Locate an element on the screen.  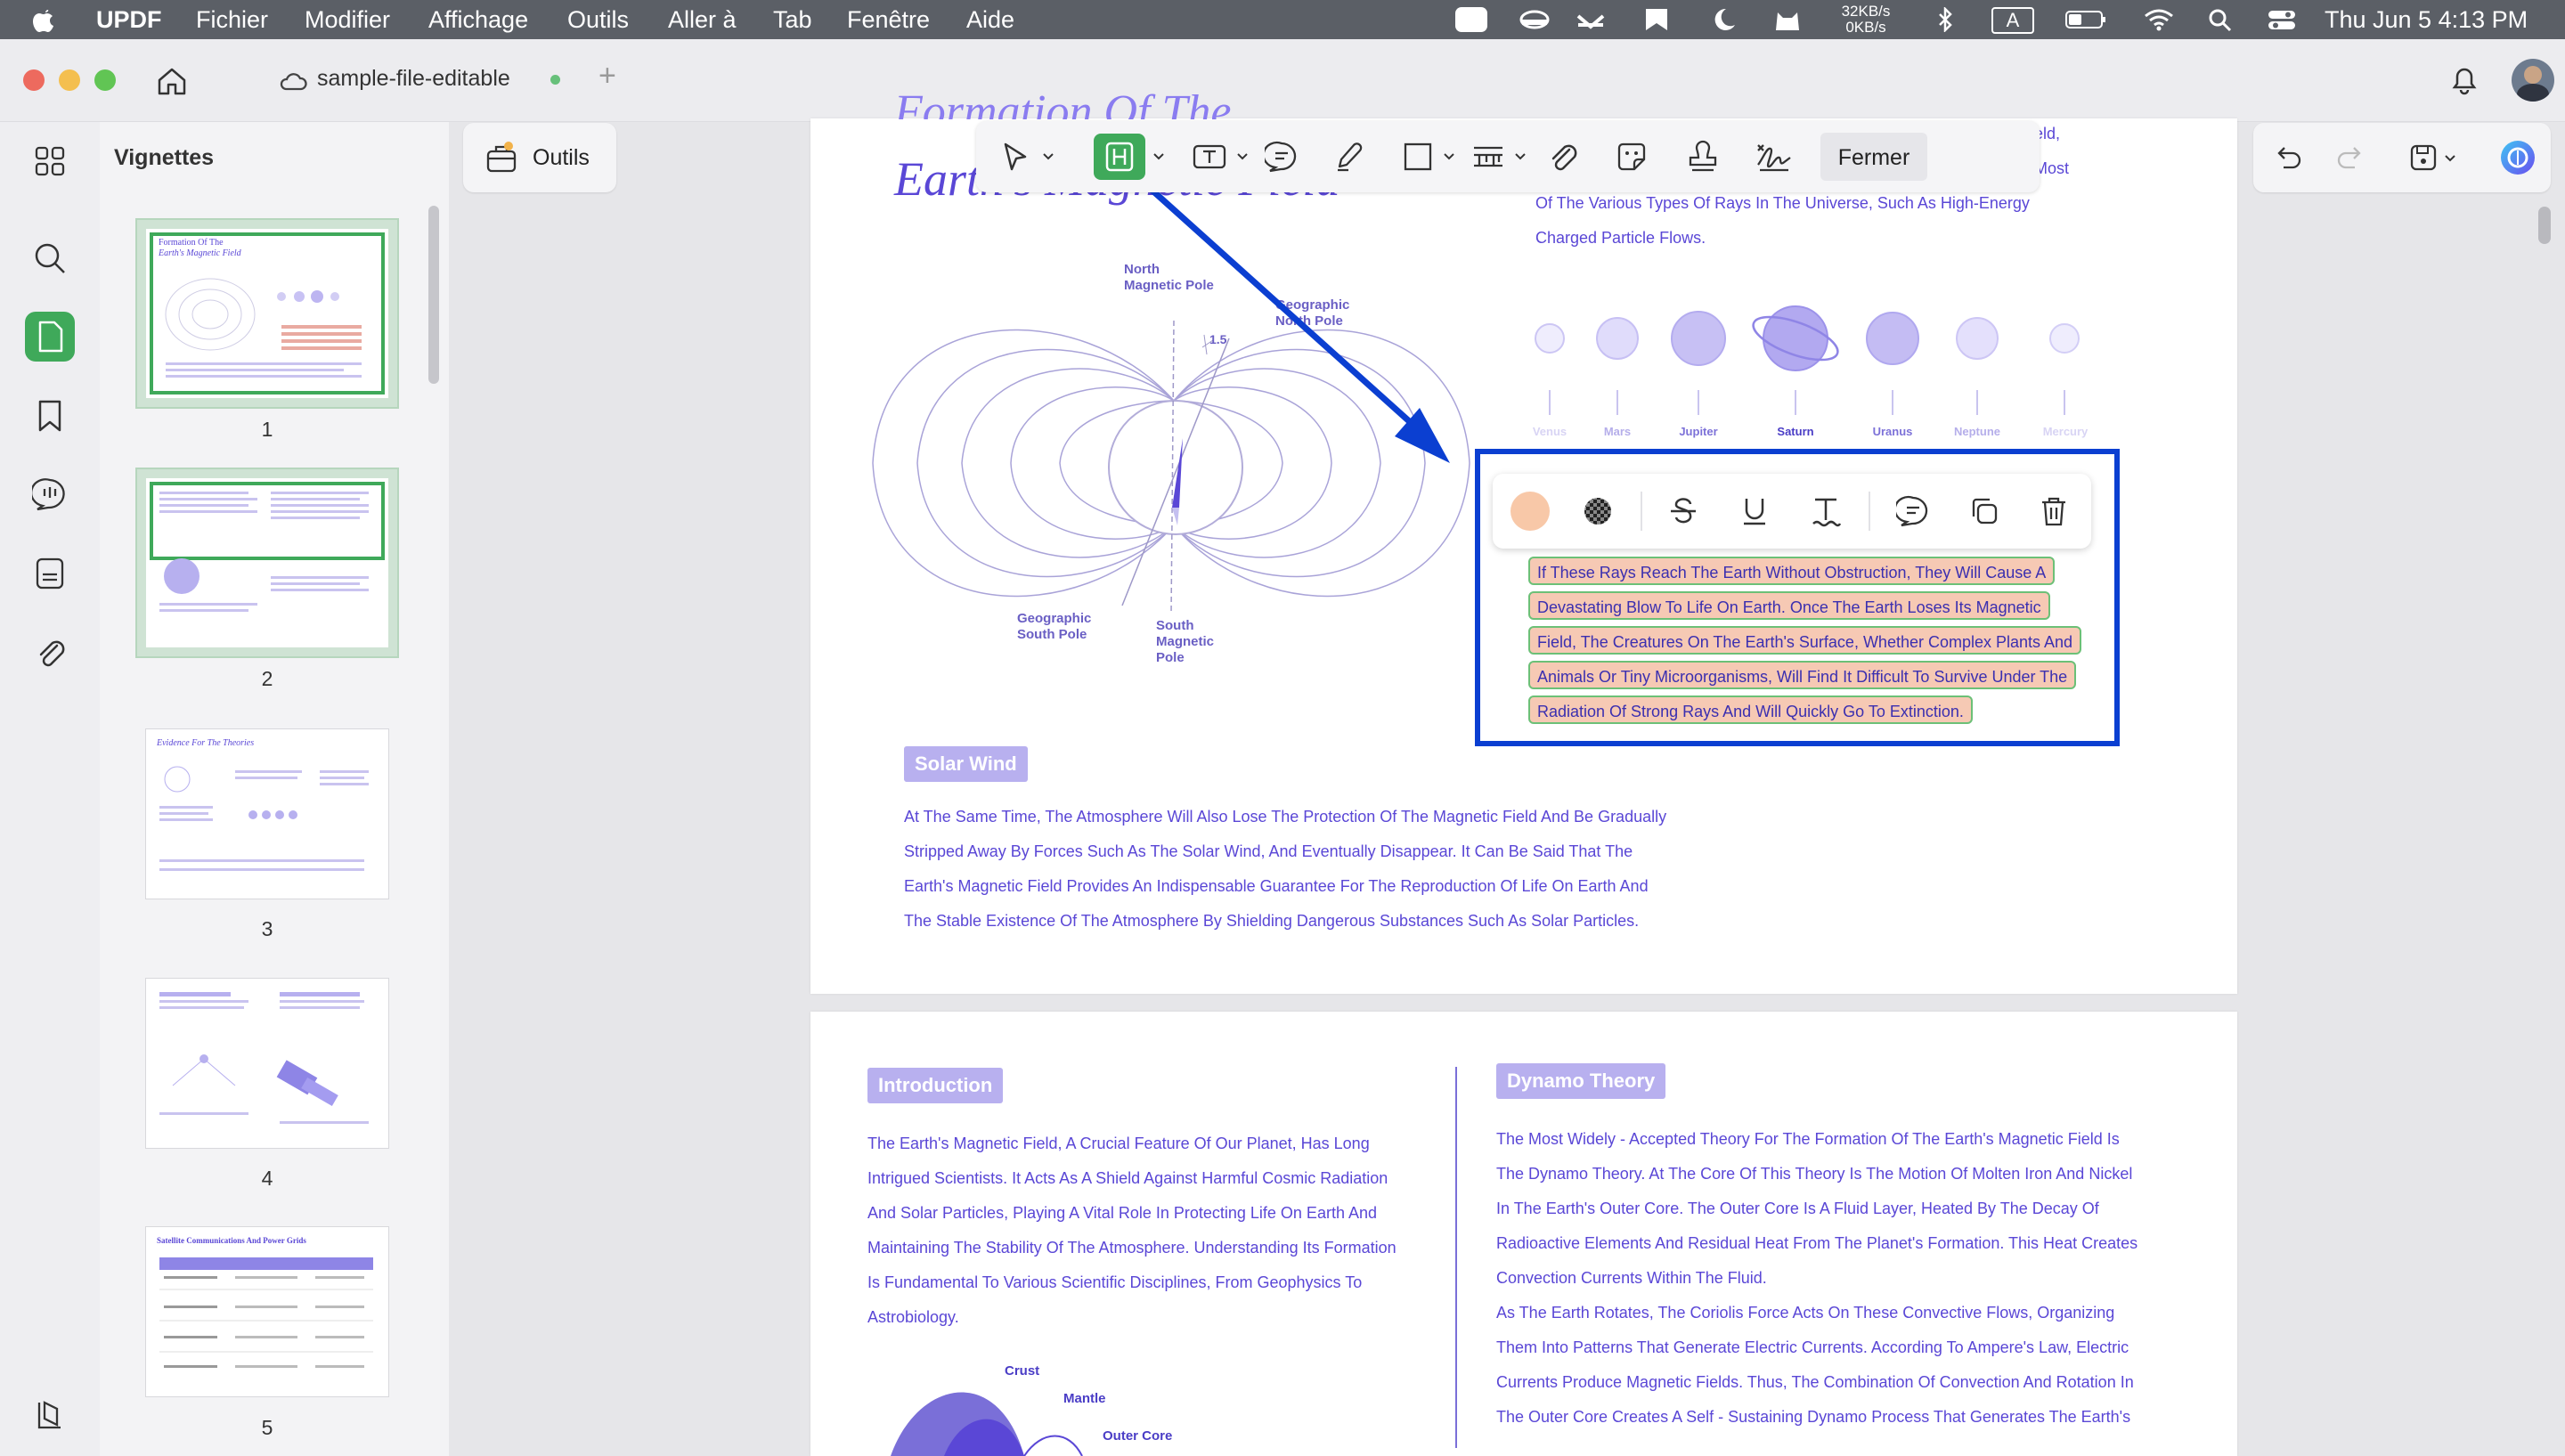
thumbnail-page-5: Satellite Communications And Power Grids is located at coordinates (267, 1311).